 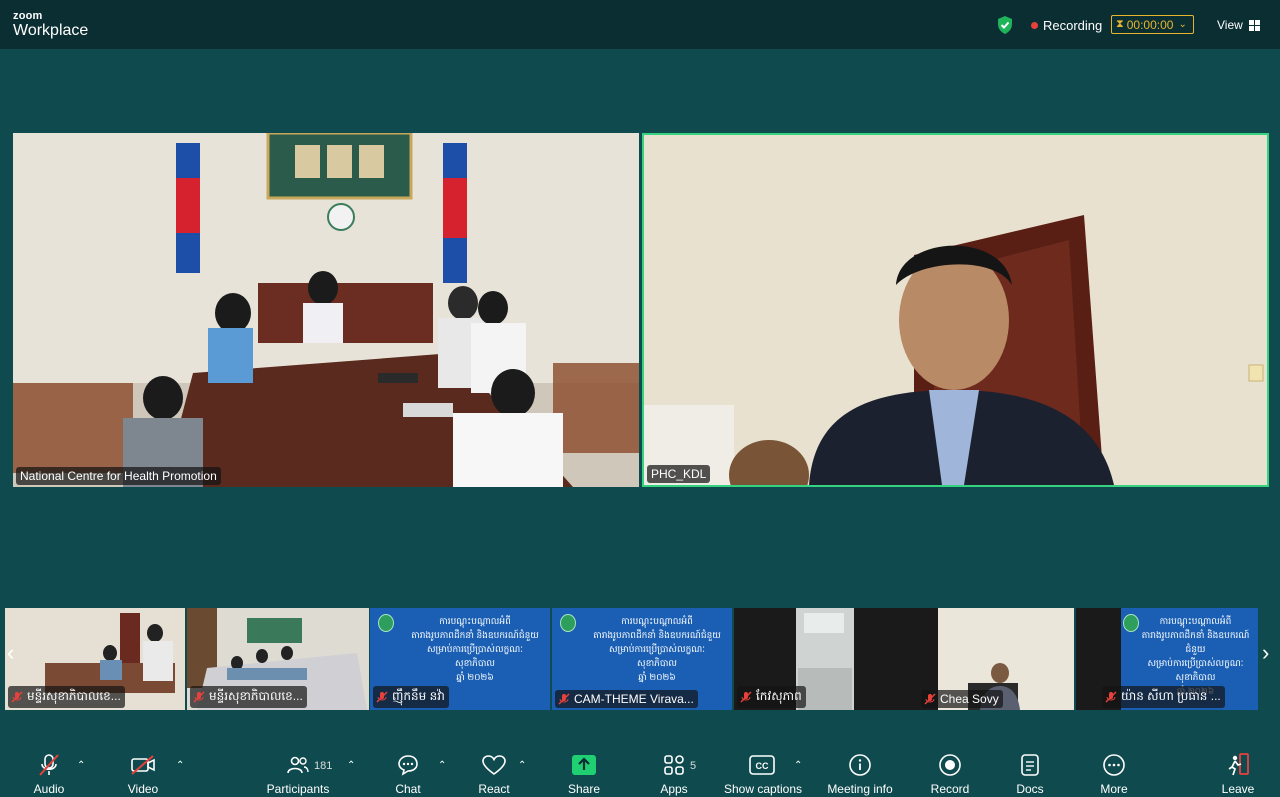 What do you see at coordinates (950, 765) in the screenshot?
I see `record-icon` at bounding box center [950, 765].